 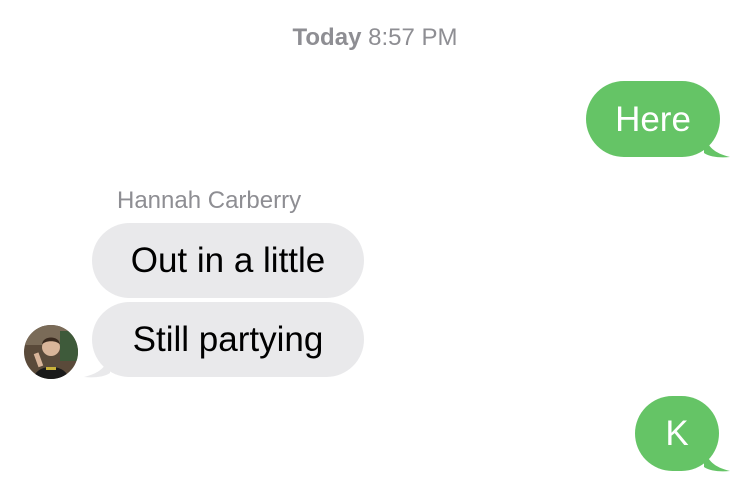 What do you see at coordinates (327, 37) in the screenshot?
I see `timestamp-day: Today` at bounding box center [327, 37].